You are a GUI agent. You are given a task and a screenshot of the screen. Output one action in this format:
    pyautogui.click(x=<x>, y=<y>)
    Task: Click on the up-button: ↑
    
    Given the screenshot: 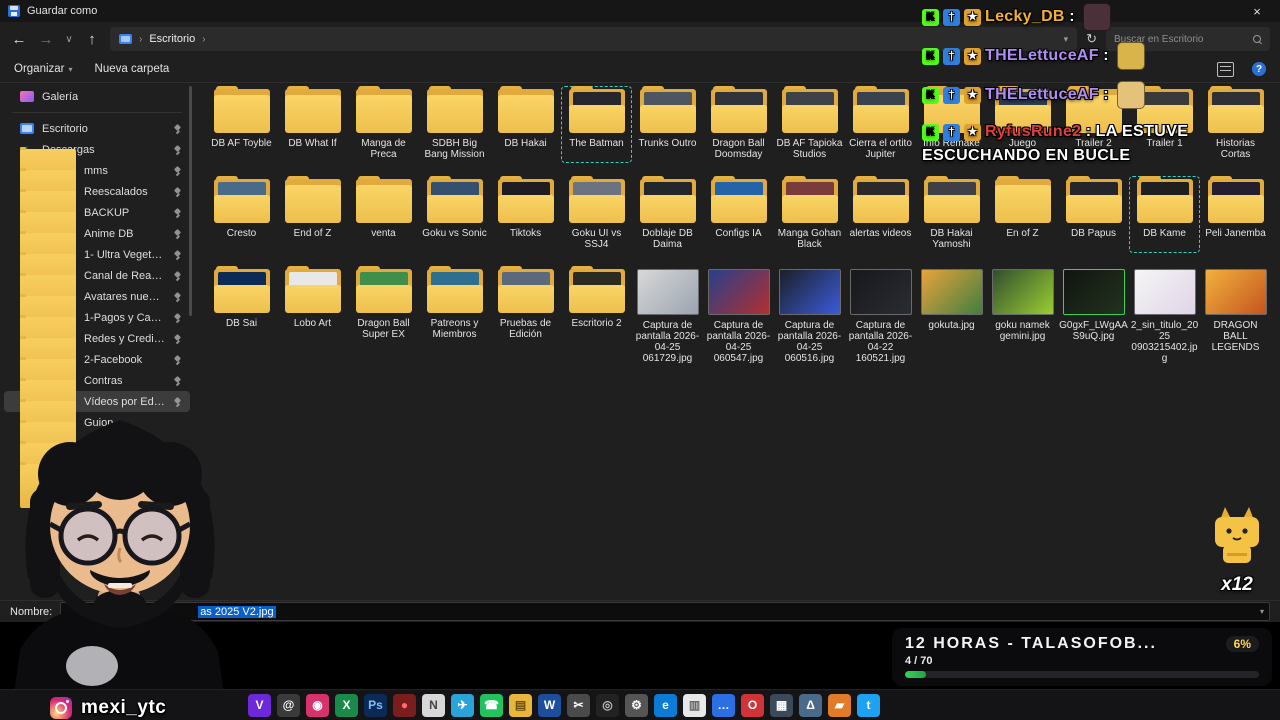 What is the action you would take?
    pyautogui.click(x=92, y=39)
    